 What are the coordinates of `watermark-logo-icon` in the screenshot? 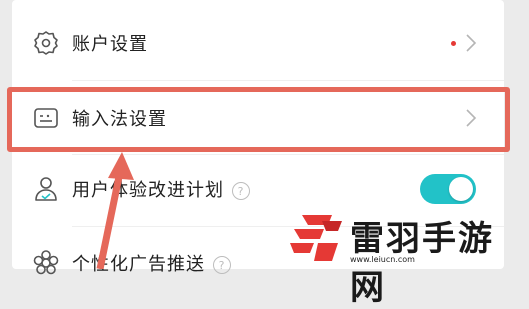 It's located at (316, 238).